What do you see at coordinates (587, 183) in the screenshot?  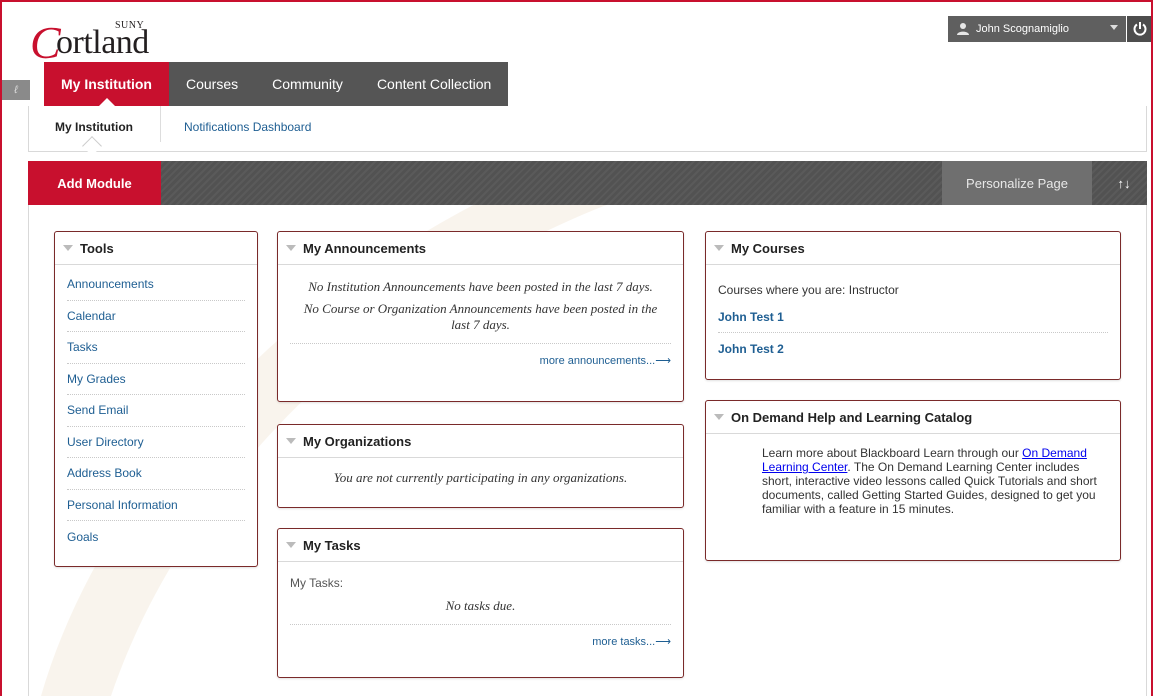 I see `page-toolbar: Add Module Personalize Page ↑↓` at bounding box center [587, 183].